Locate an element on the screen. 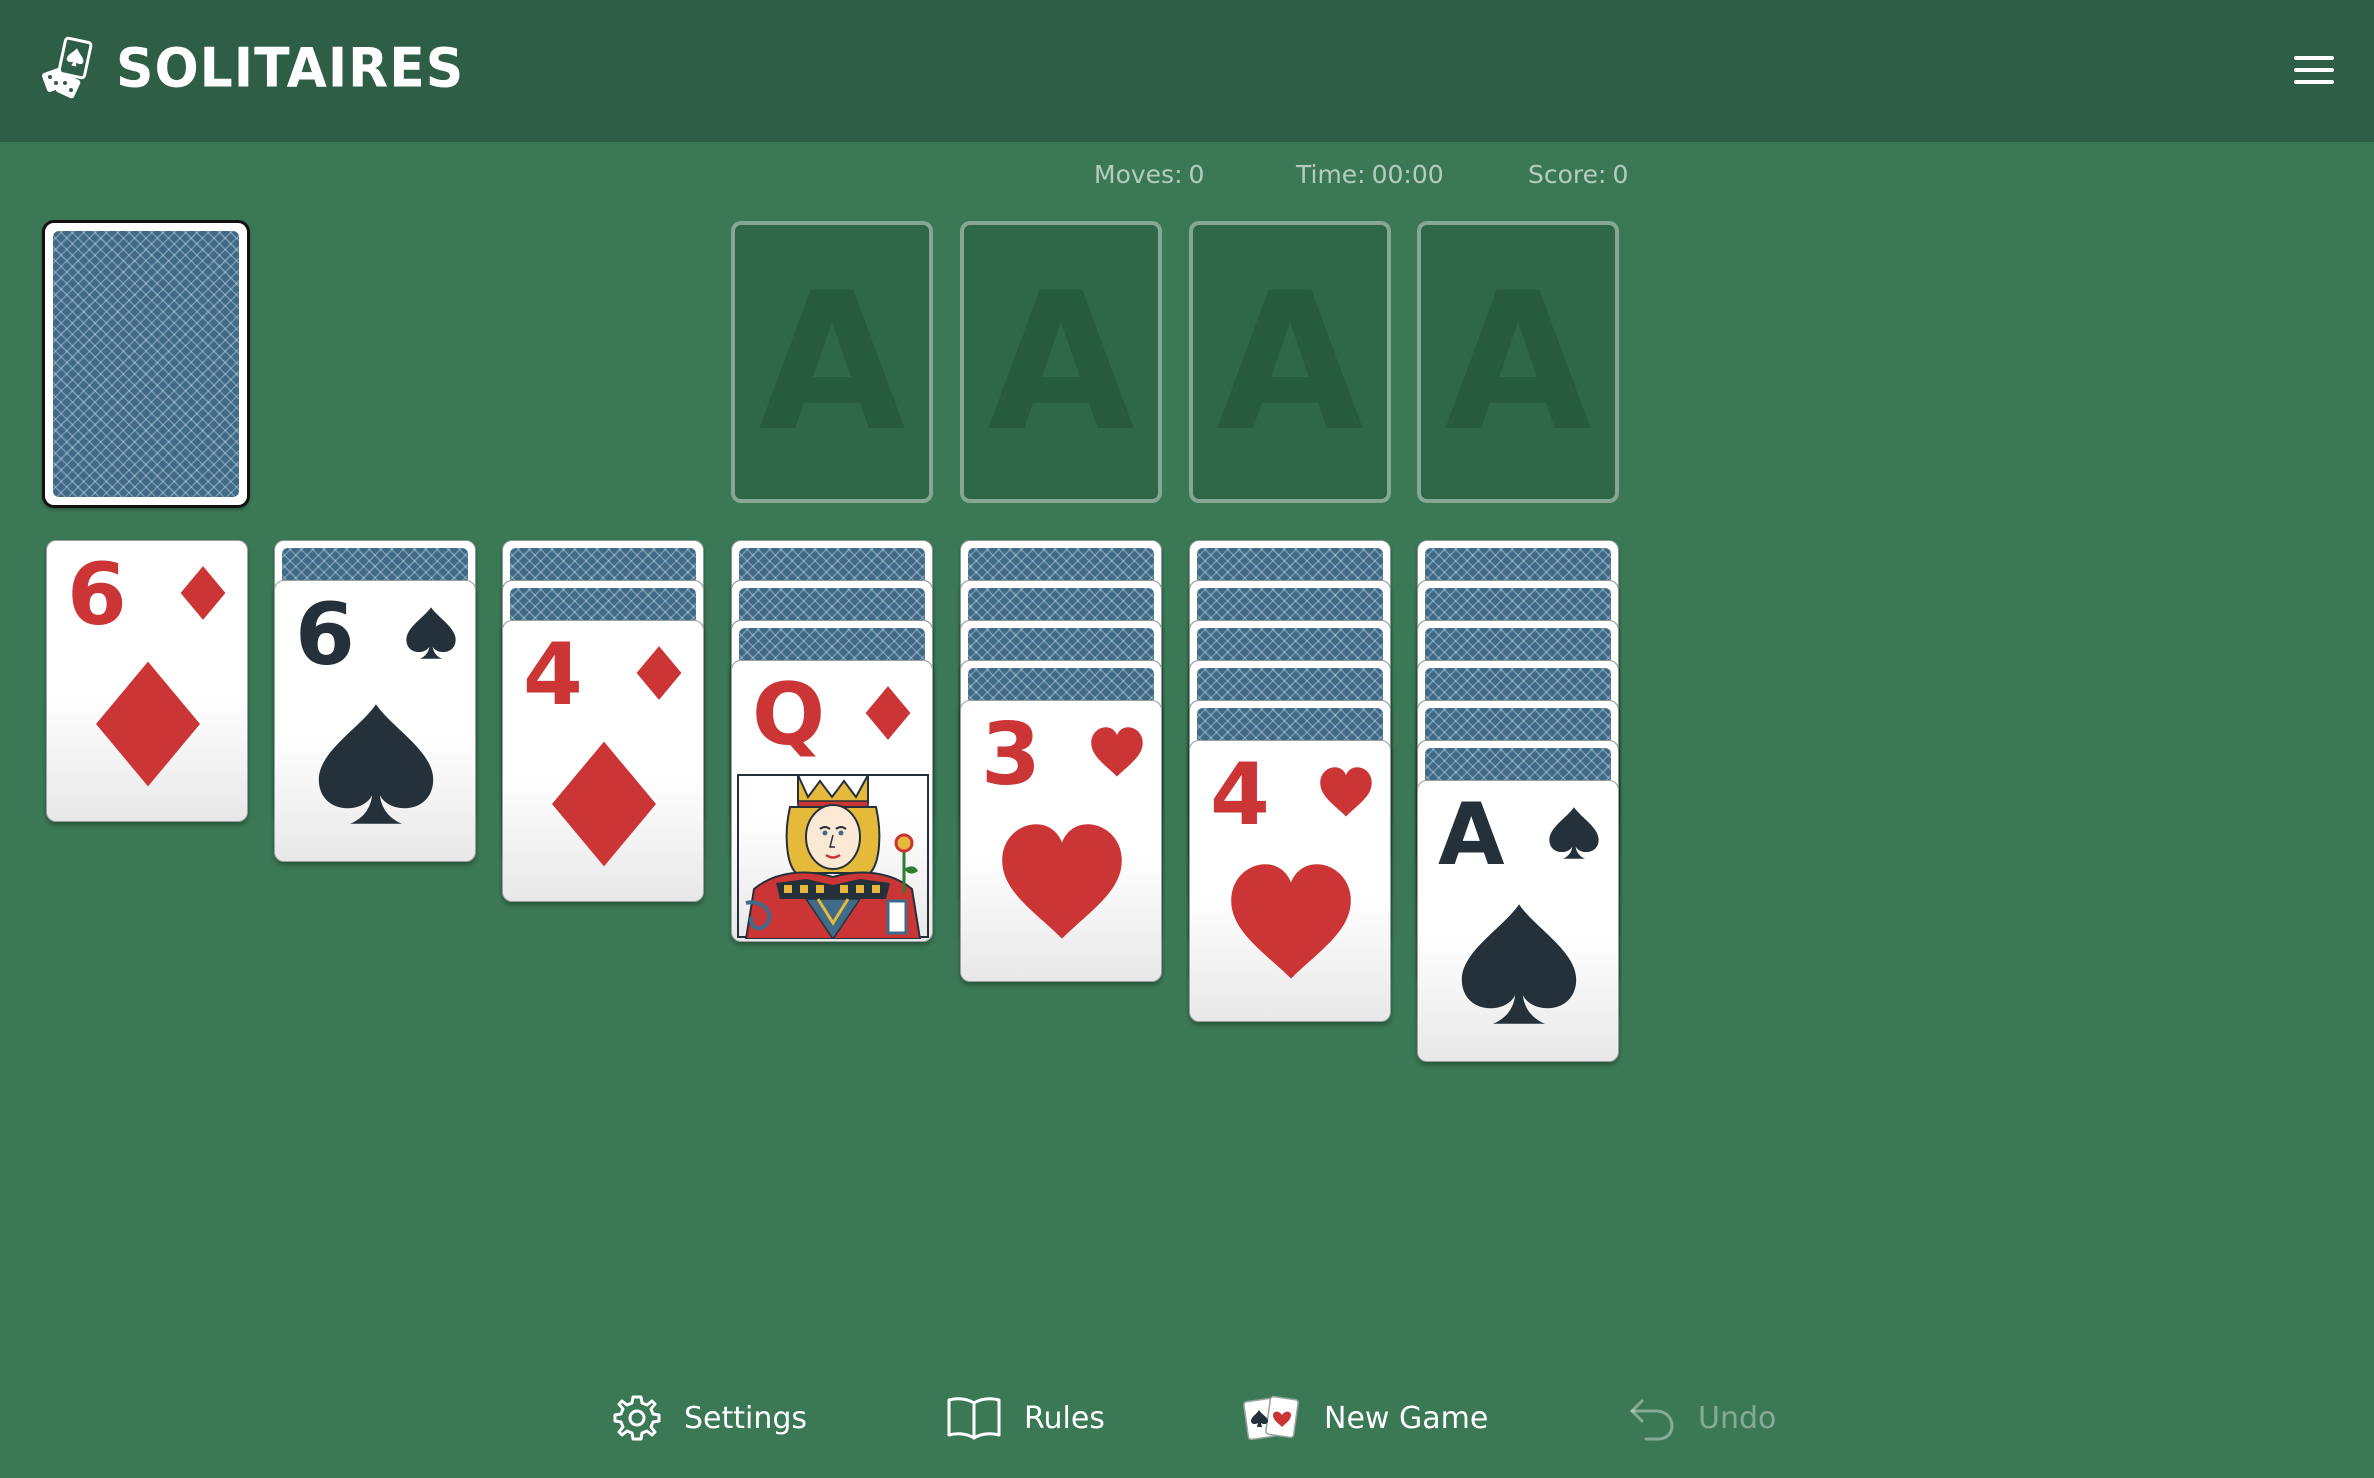 This screenshot has width=2374, height=1478. time-label: Time: is located at coordinates (1331, 174).